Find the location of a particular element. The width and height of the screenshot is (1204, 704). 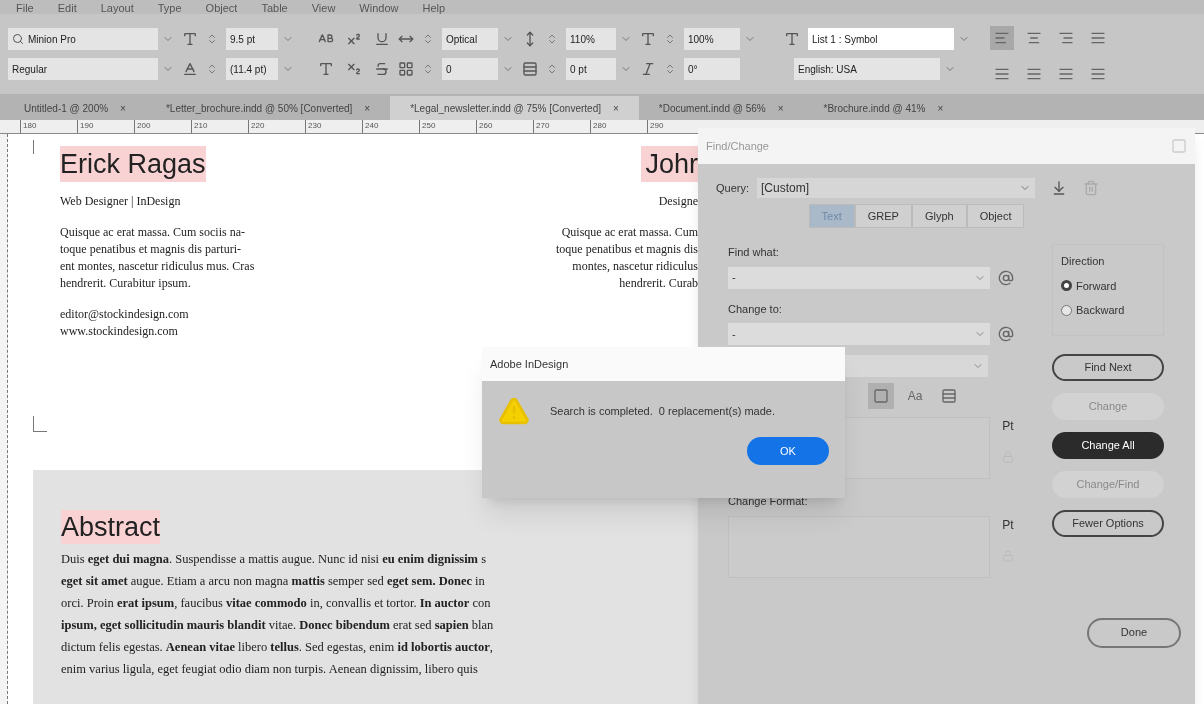

ruler-label: 210 is located at coordinates (219, 126).